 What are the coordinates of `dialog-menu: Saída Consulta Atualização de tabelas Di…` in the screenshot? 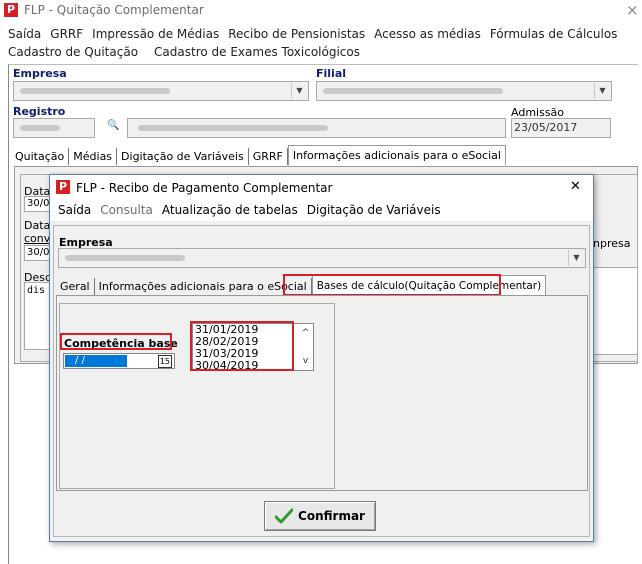 It's located at (321, 210).